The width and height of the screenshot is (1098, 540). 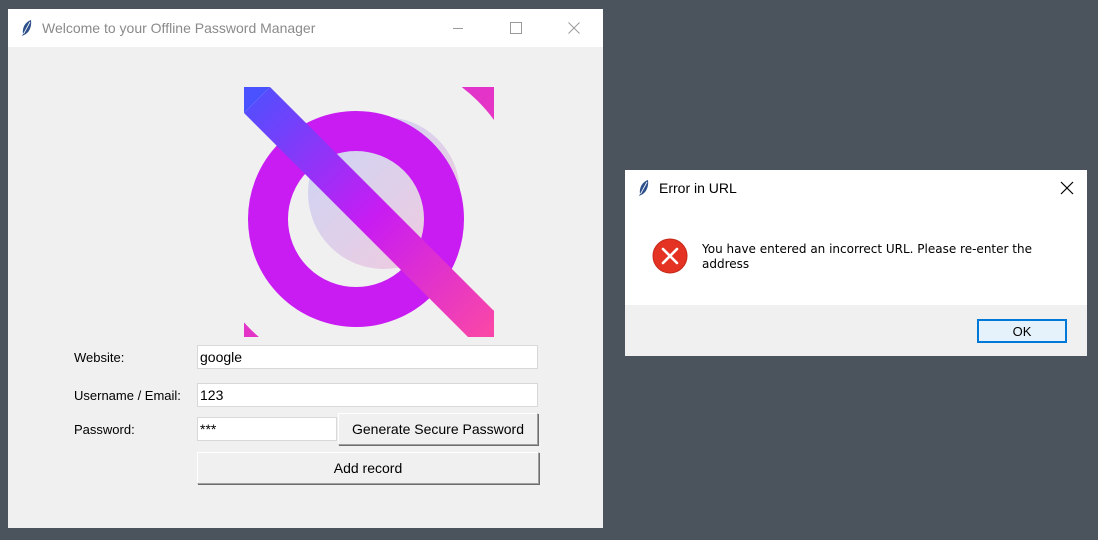 What do you see at coordinates (267, 429) in the screenshot?
I see `password-input` at bounding box center [267, 429].